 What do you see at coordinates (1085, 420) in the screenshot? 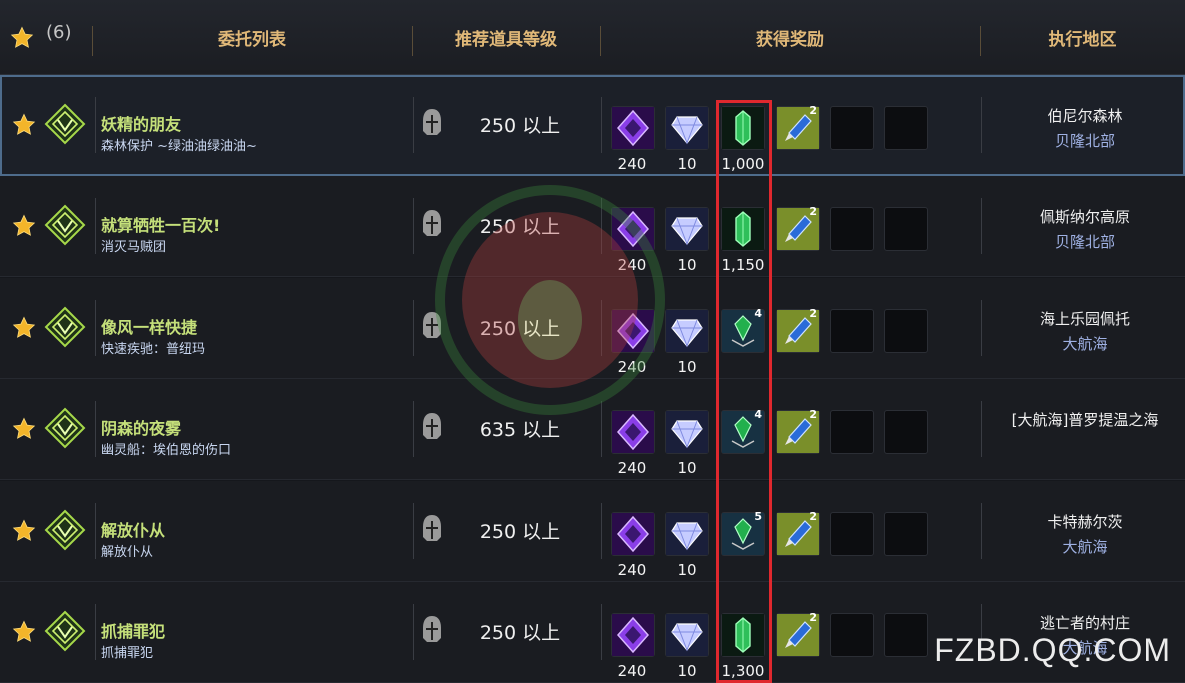
I see `location-name: [大航海]普罗提温之海` at bounding box center [1085, 420].